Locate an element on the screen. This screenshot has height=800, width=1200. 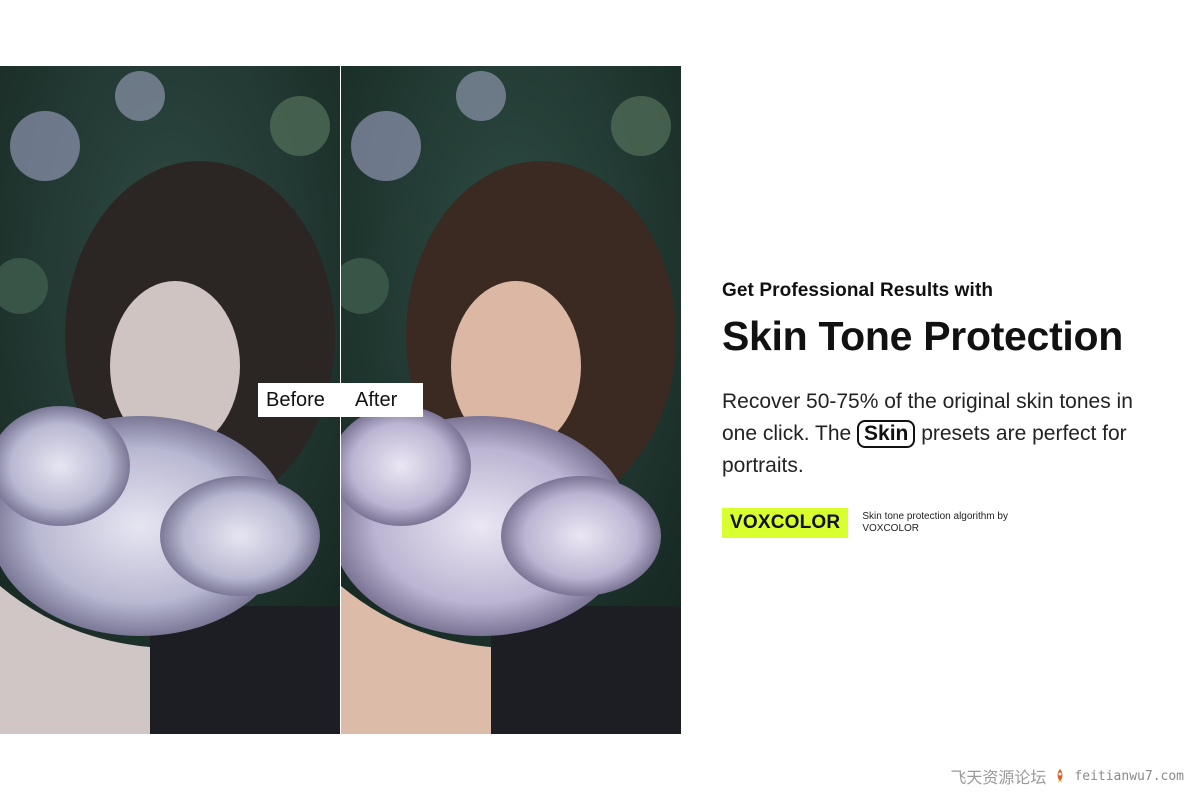
skin-preset-pill: Skin is located at coordinates (886, 434).